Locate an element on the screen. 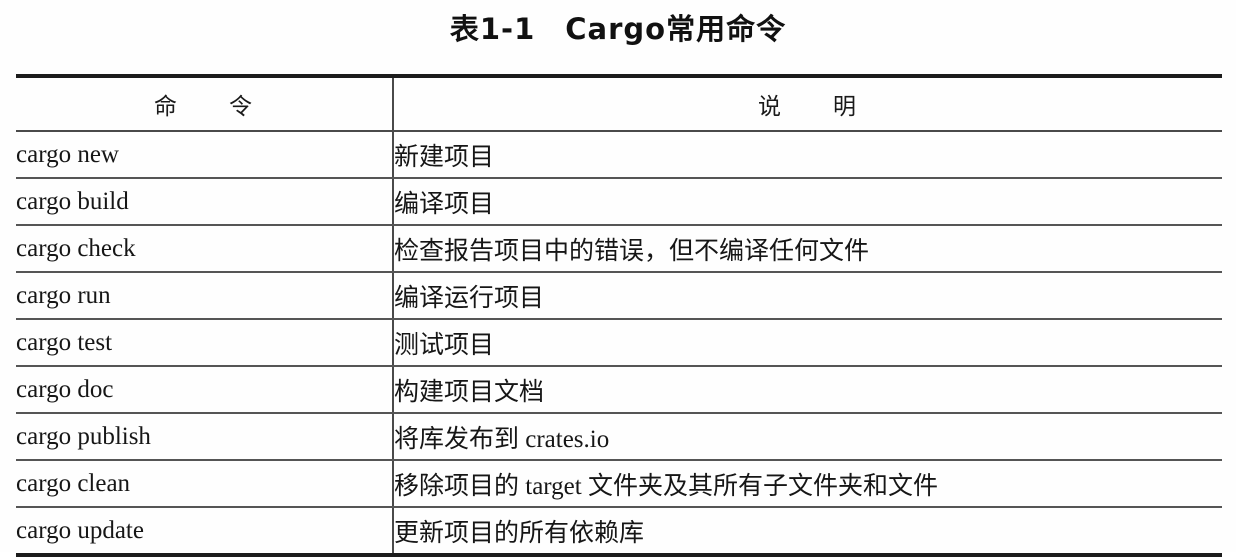  table-header: 命 令 说 明 is located at coordinates (619, 104).